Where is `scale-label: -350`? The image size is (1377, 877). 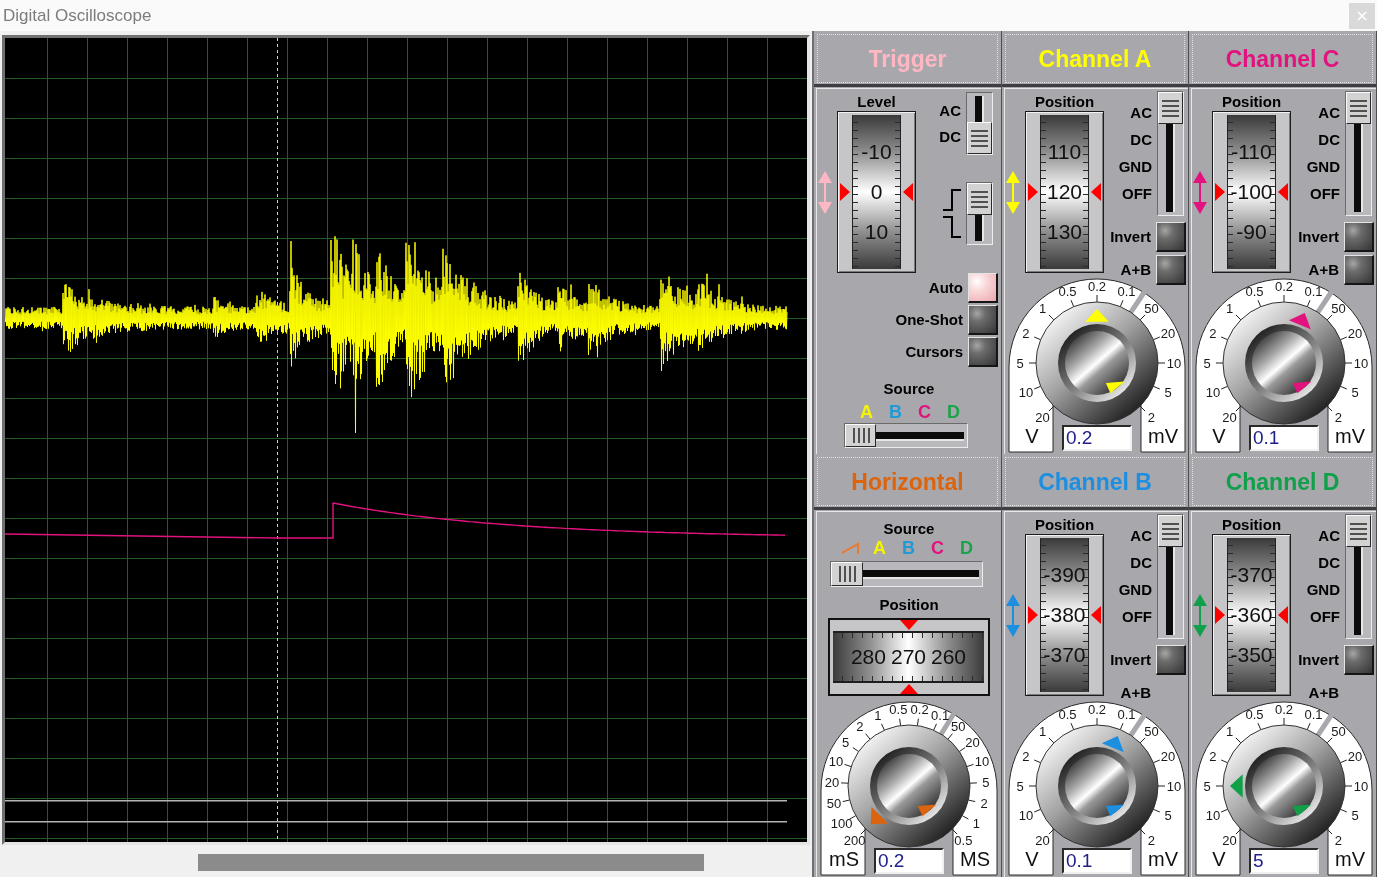
scale-label: -350 is located at coordinates (1251, 655).